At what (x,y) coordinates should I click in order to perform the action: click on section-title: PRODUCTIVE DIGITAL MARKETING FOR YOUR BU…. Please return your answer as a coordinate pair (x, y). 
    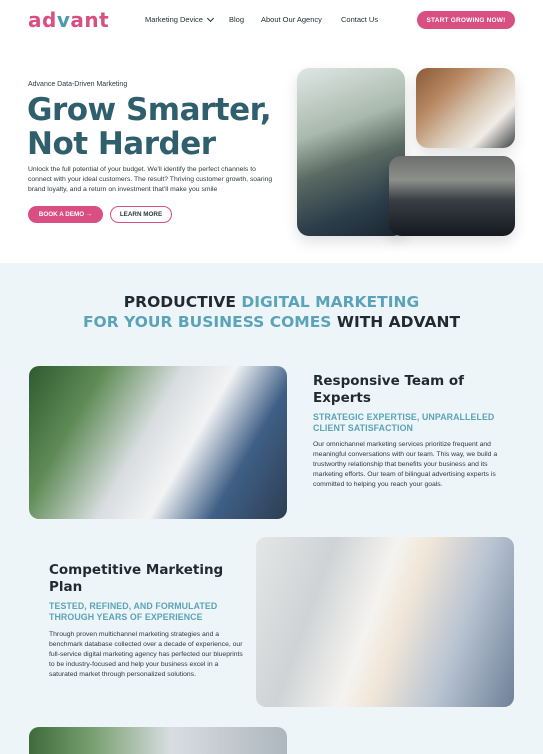
    Looking at the image, I should click on (271, 312).